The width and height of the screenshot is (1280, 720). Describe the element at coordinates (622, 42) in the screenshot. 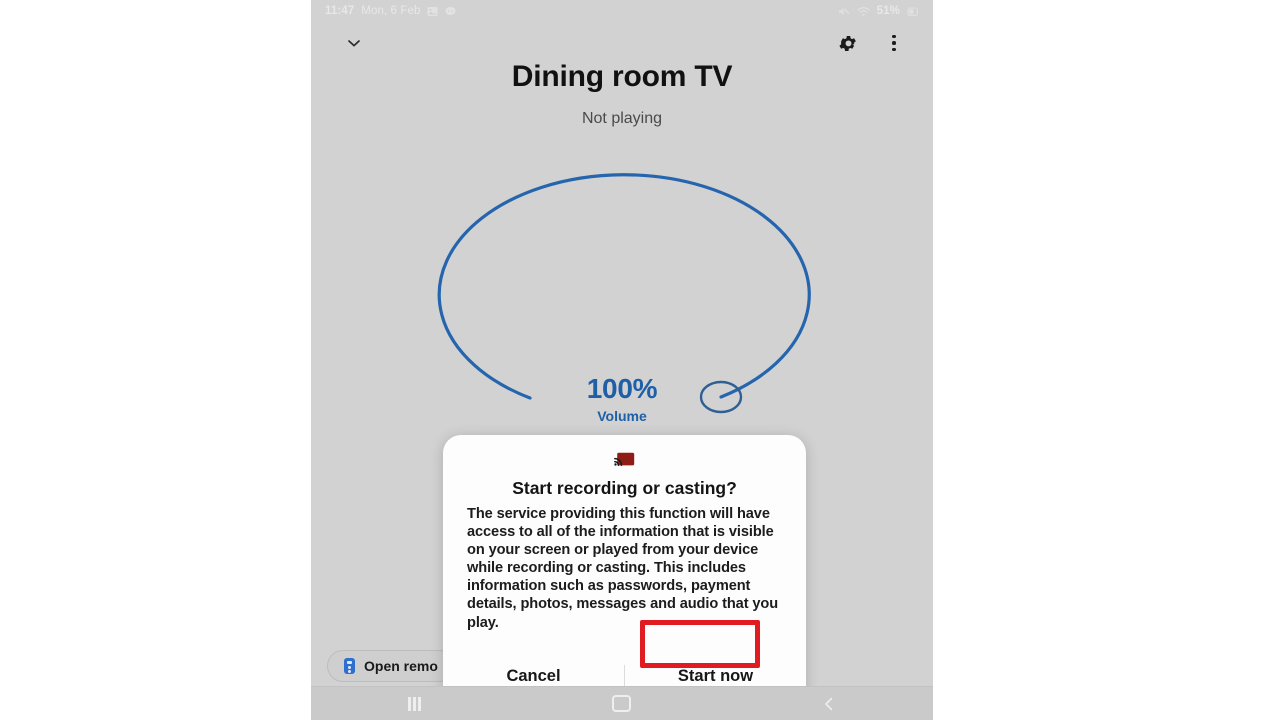

I see `app-bar` at that location.